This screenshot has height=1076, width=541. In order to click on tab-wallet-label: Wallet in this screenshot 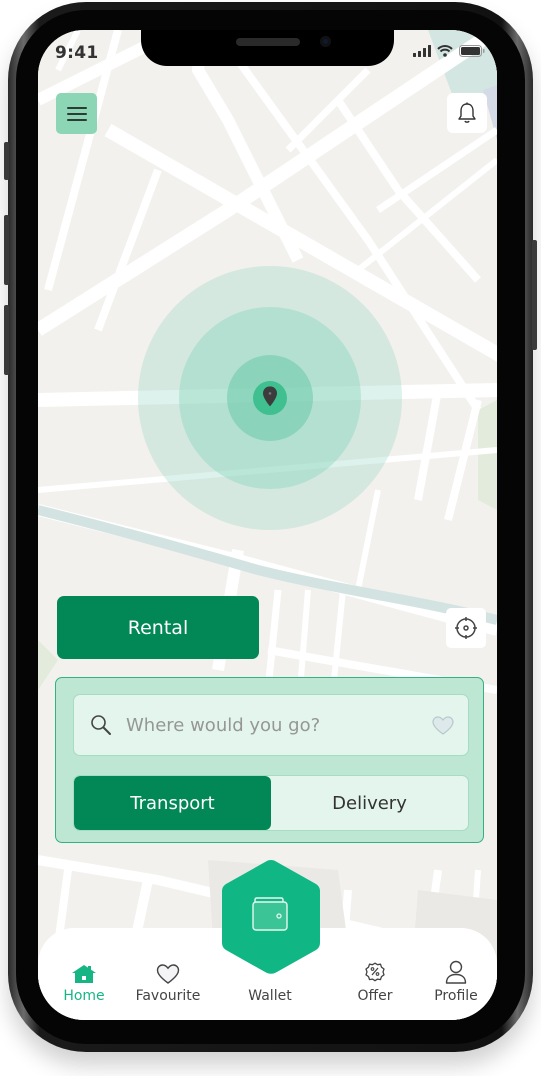, I will do `click(270, 996)`.